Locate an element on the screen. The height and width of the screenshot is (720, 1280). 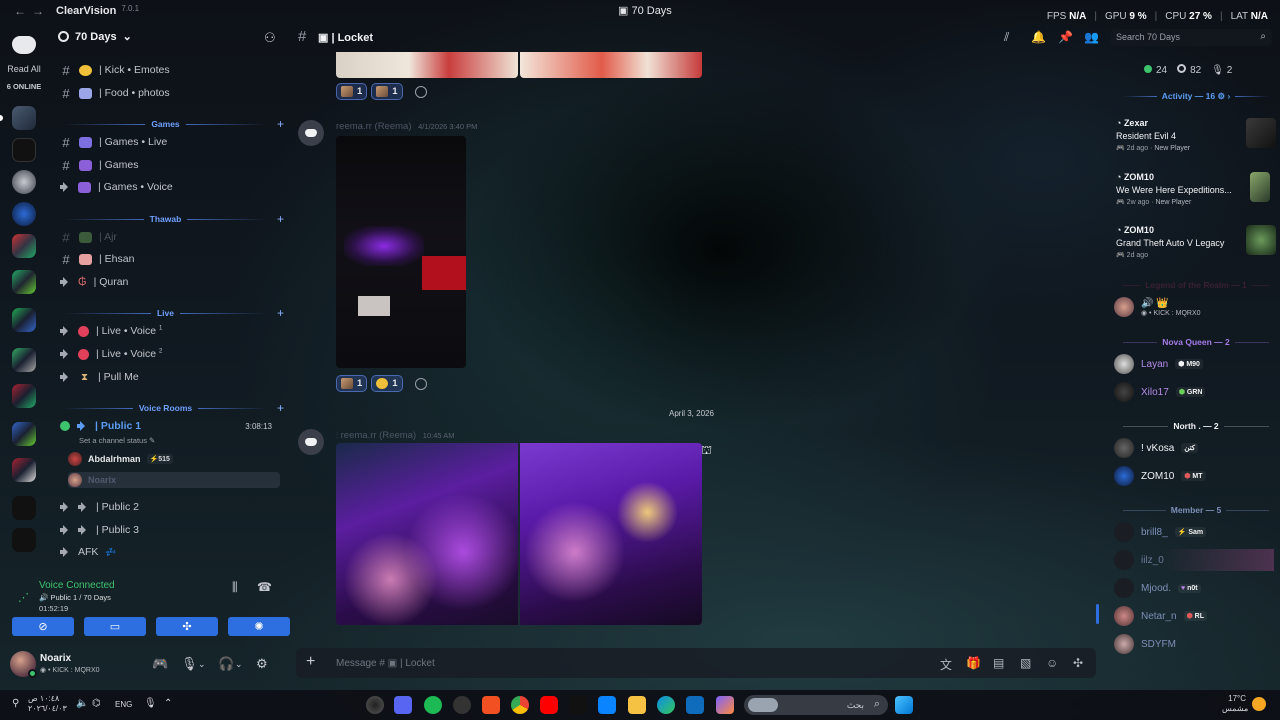
translate-icon: ⽂ is located at coordinates (946, 664).